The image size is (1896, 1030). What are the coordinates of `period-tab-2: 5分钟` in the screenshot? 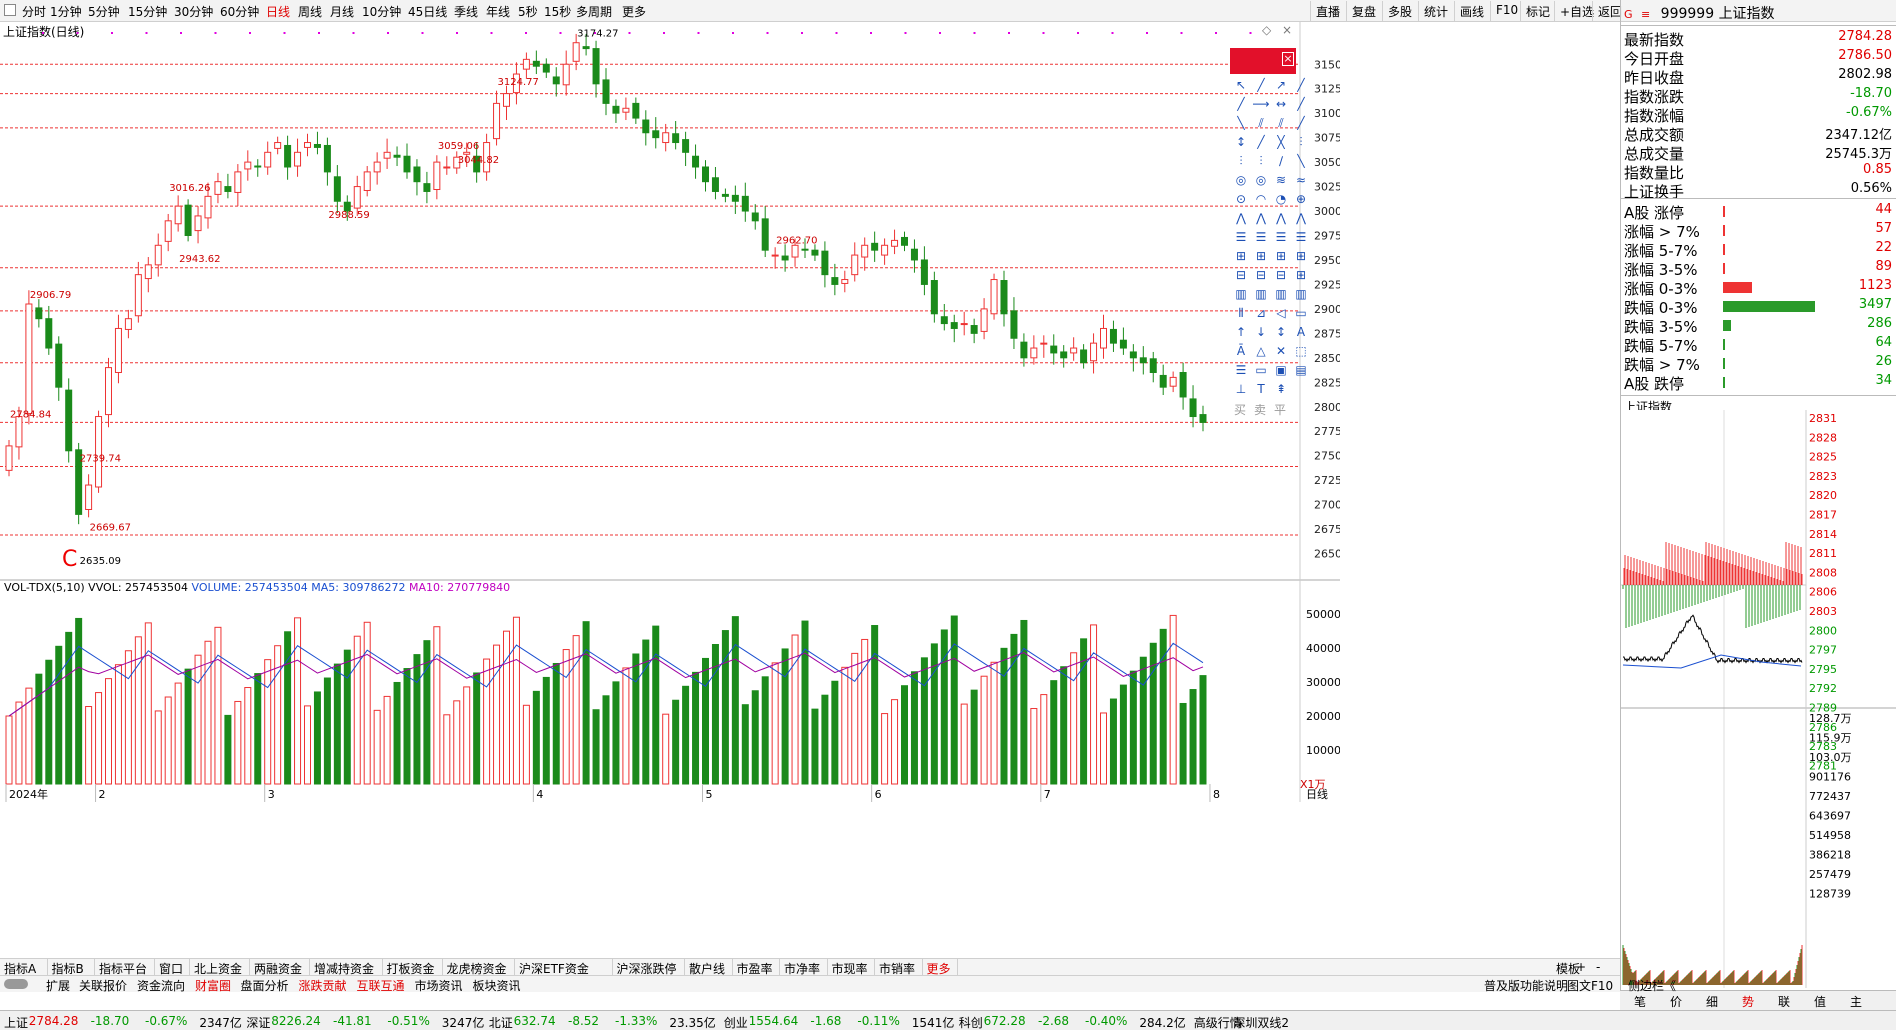 It's located at (104, 11).